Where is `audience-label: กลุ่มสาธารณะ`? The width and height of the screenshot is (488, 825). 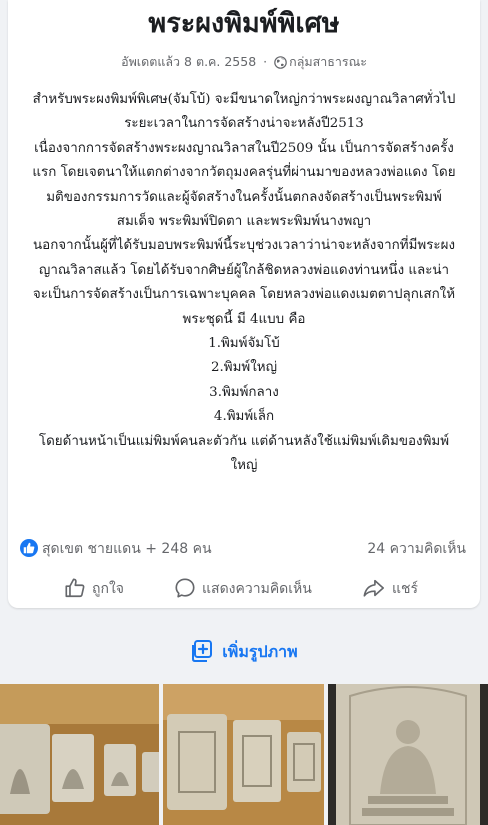
audience-label: กลุ่มสาธารณะ is located at coordinates (328, 61).